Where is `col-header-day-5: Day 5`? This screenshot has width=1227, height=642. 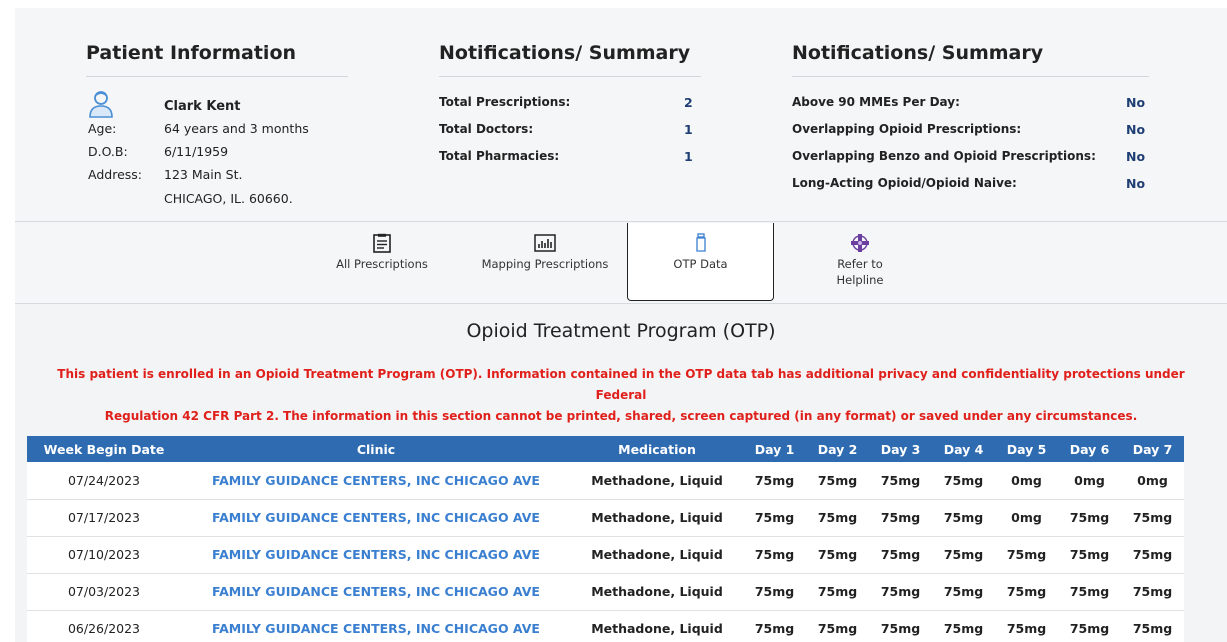 col-header-day-5: Day 5 is located at coordinates (1026, 449).